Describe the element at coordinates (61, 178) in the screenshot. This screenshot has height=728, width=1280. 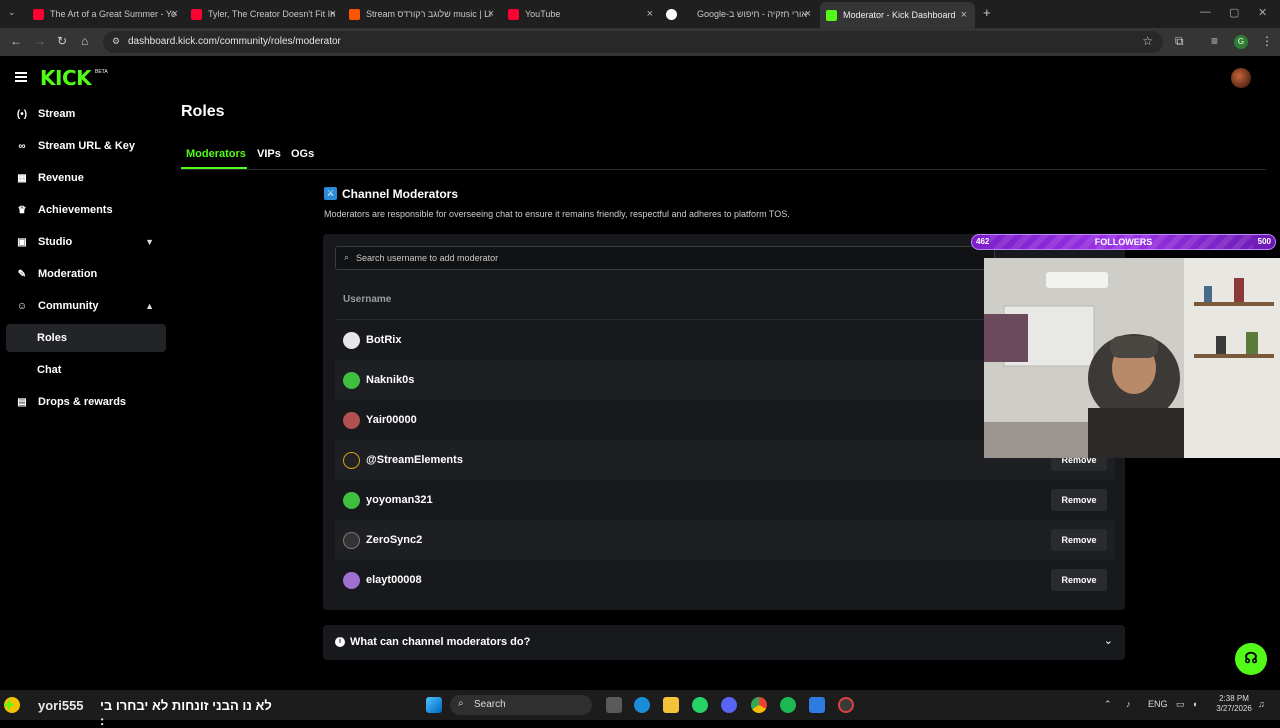
I see `sidebar-item-label: Revenue` at that location.